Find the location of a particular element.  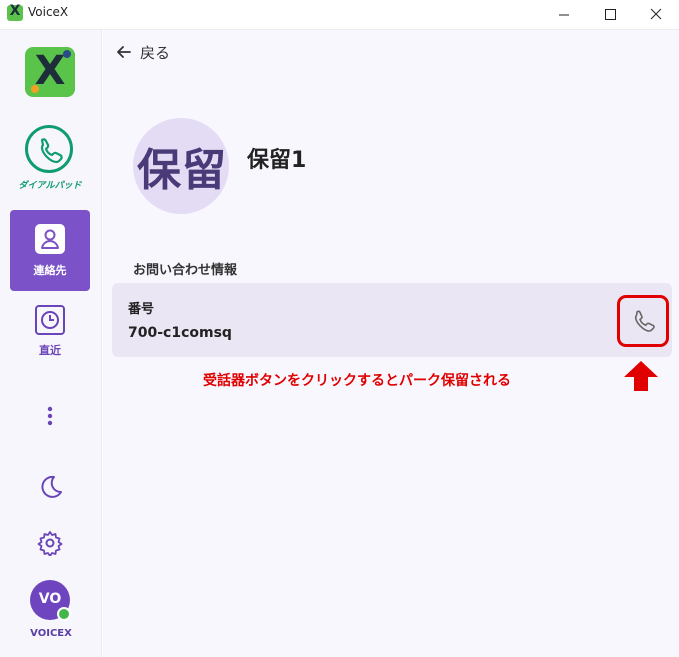

status-badge is located at coordinates (64, 614).